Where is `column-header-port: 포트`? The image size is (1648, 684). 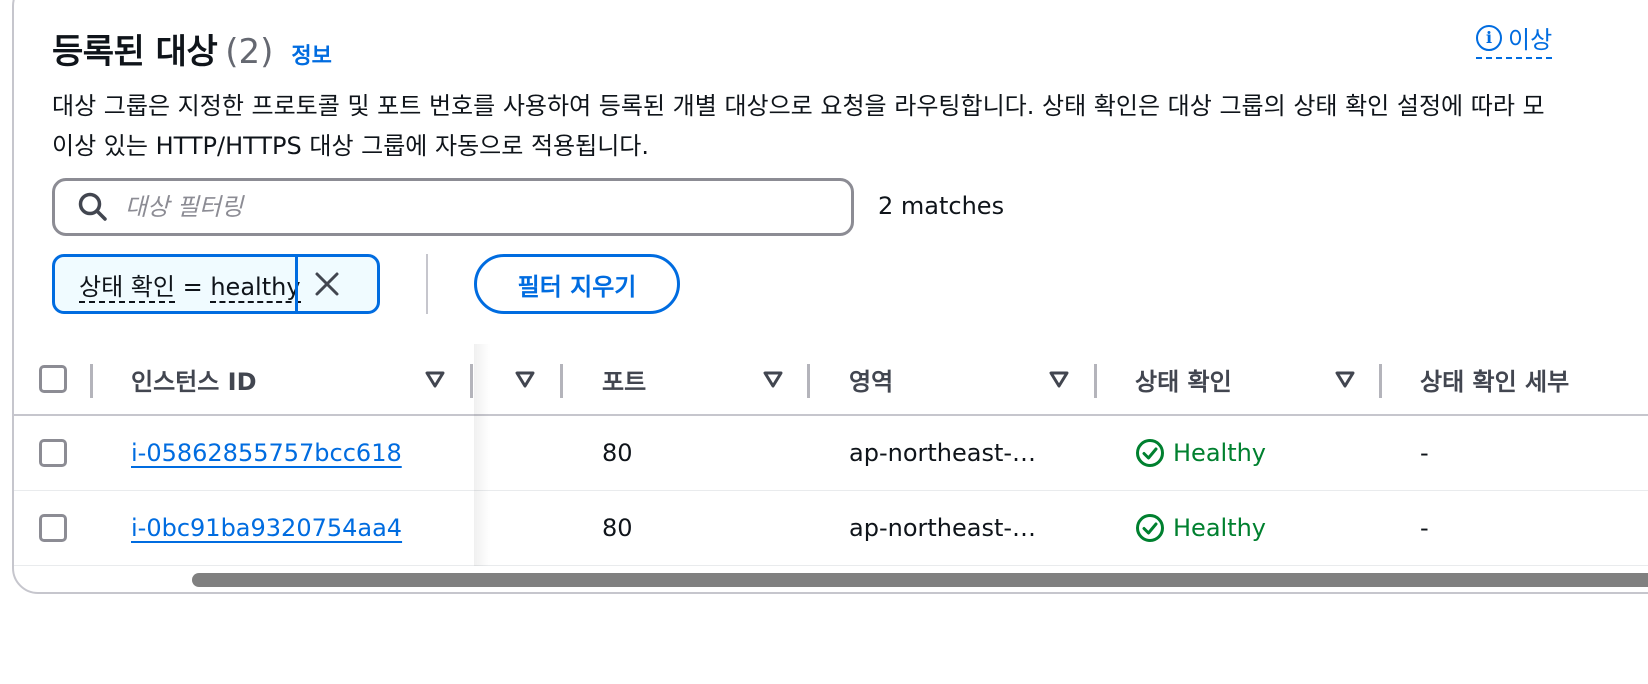 column-header-port: 포트 is located at coordinates (624, 379).